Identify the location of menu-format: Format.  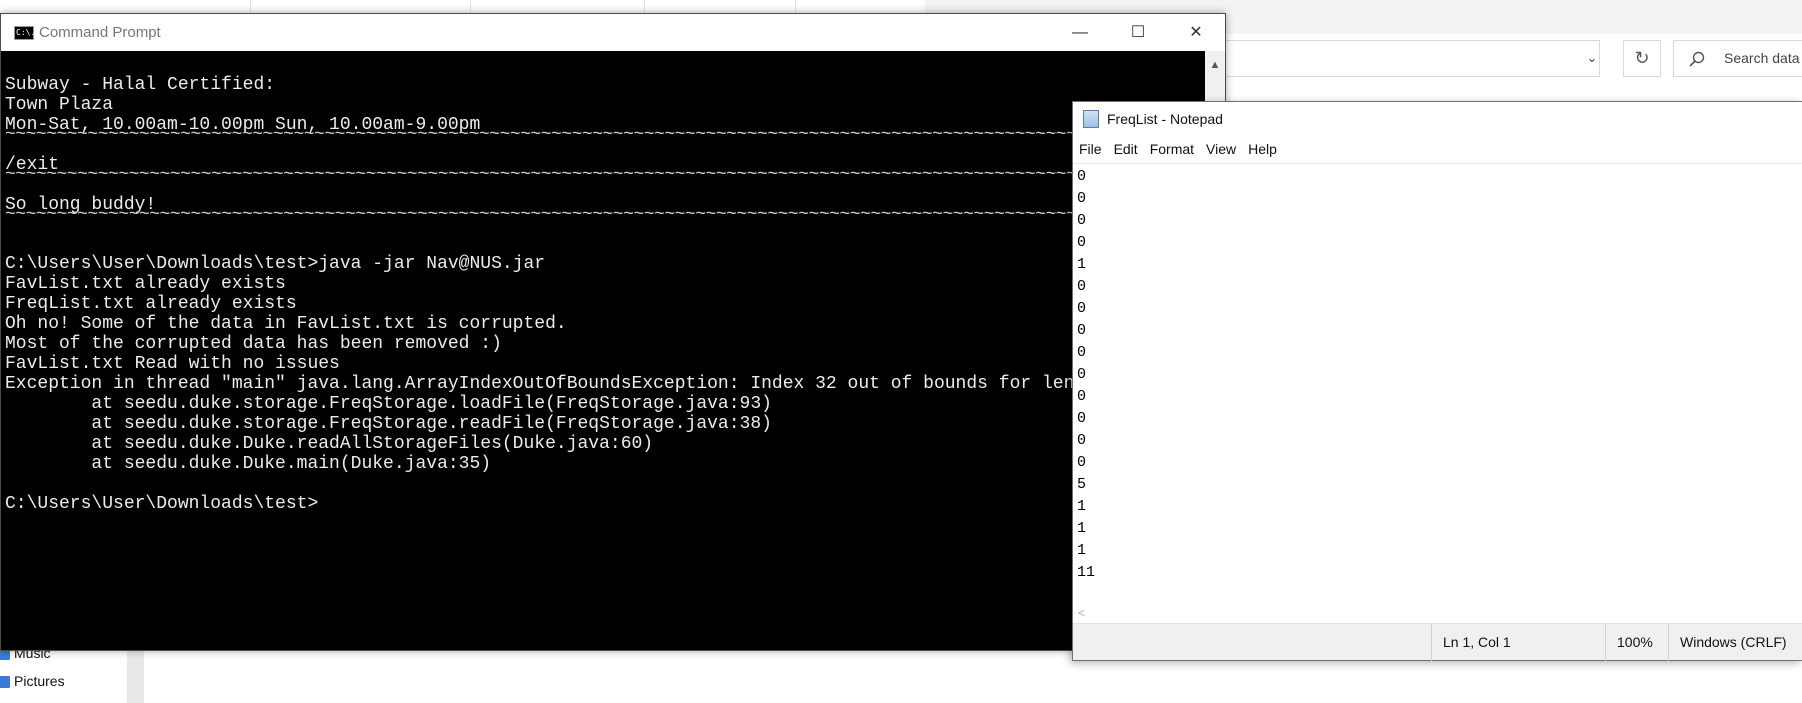
(1172, 146).